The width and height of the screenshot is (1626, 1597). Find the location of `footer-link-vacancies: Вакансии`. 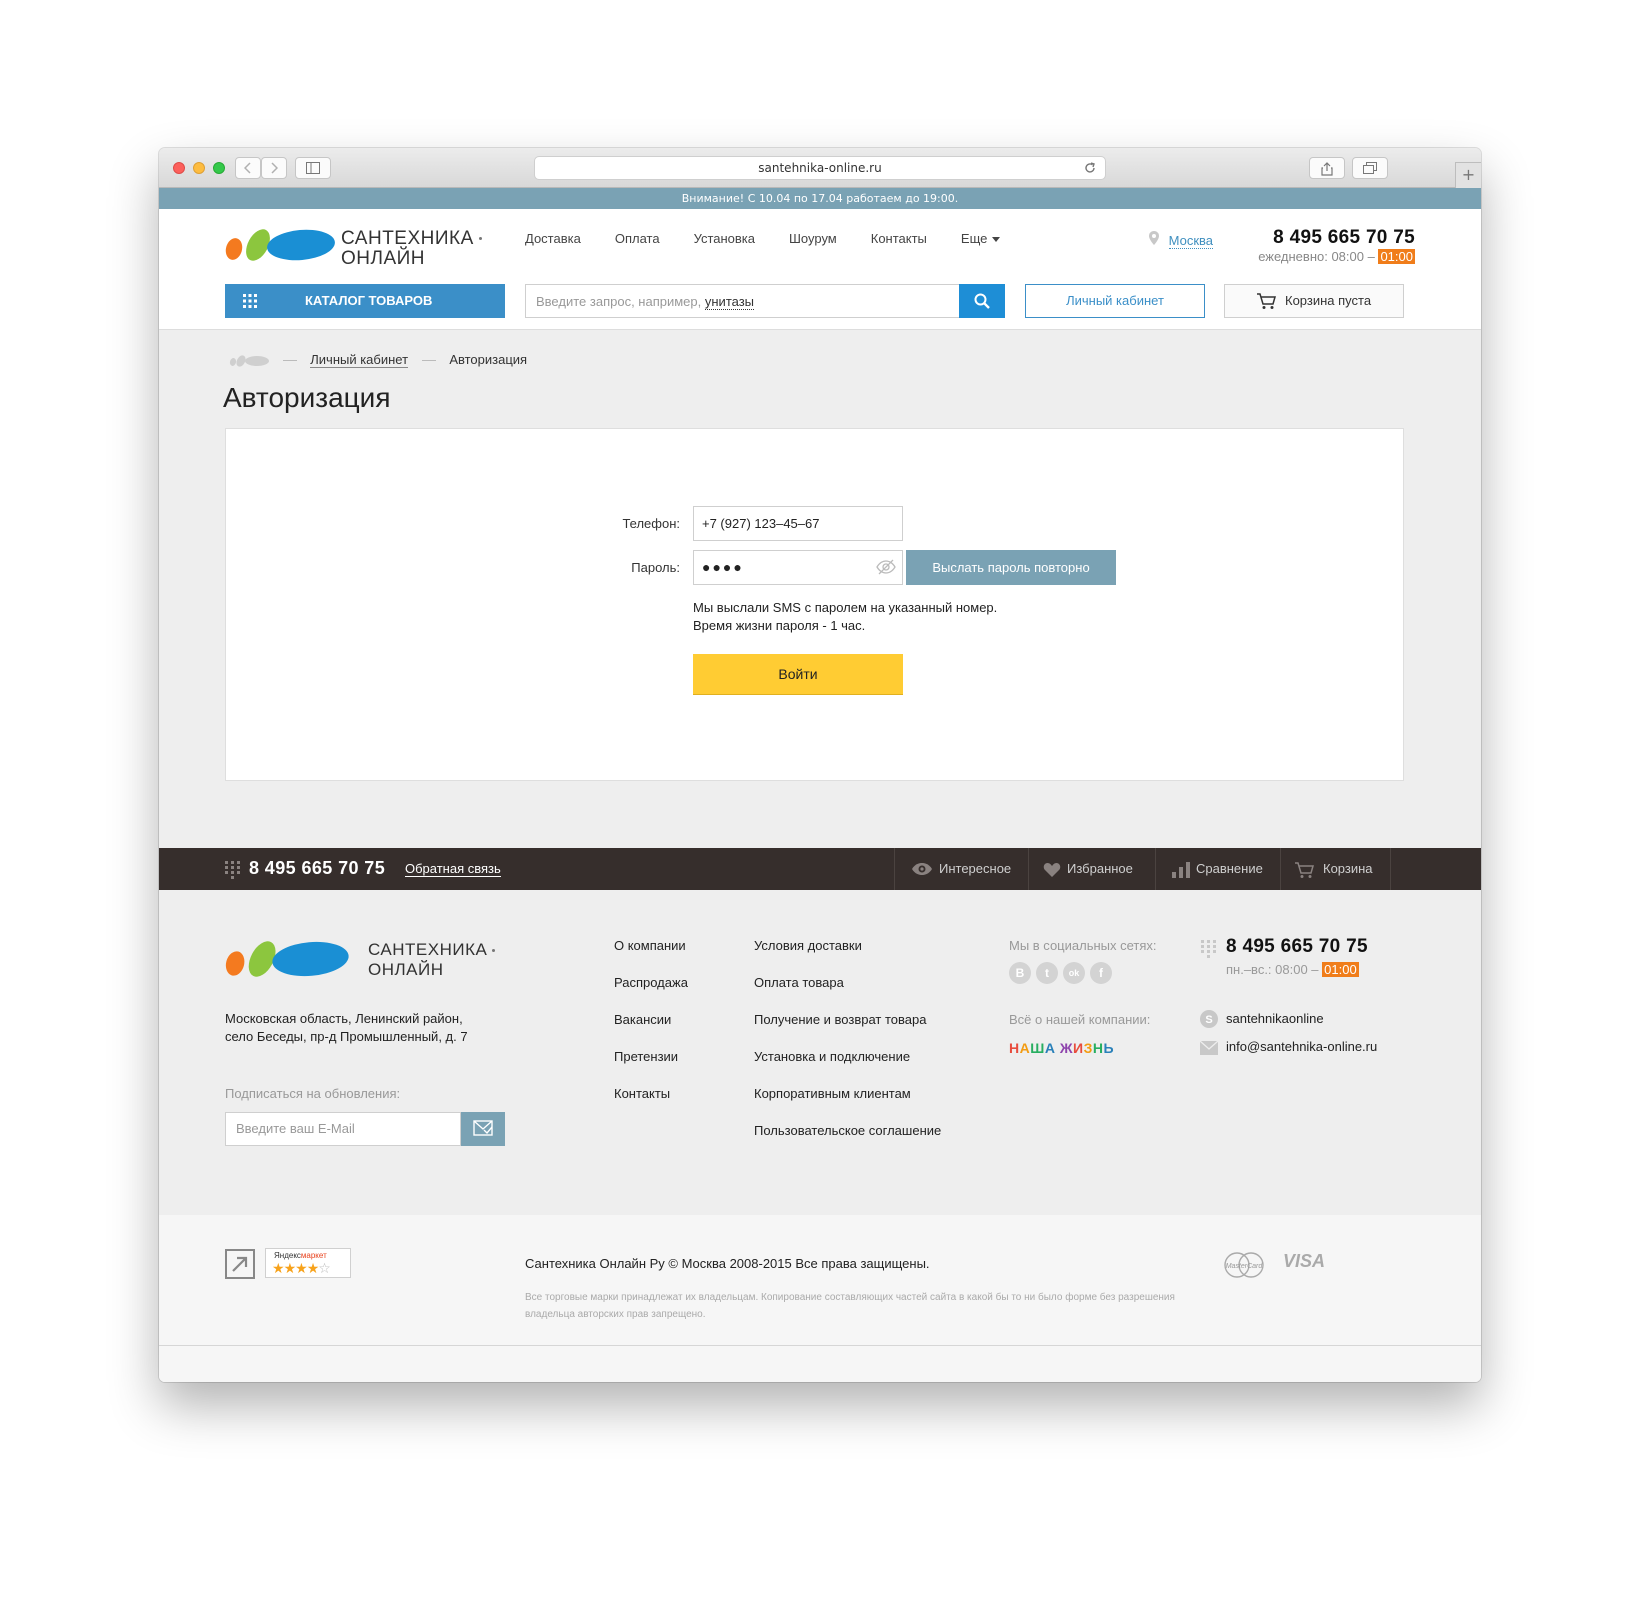

footer-link-vacancies: Вакансии is located at coordinates (642, 1019).